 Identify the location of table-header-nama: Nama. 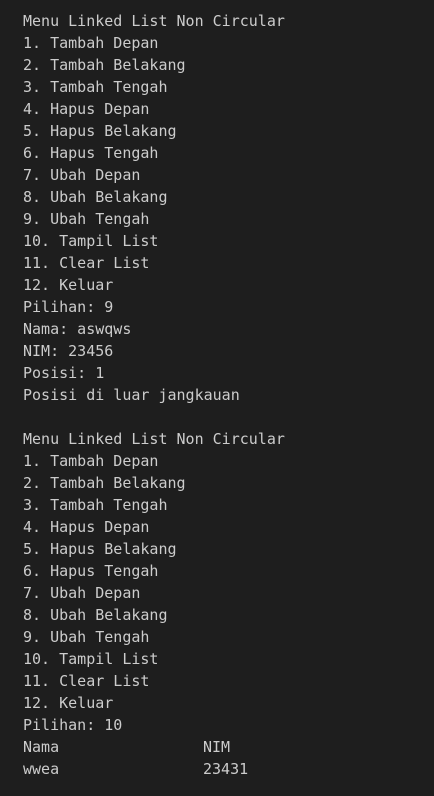
(41, 747).